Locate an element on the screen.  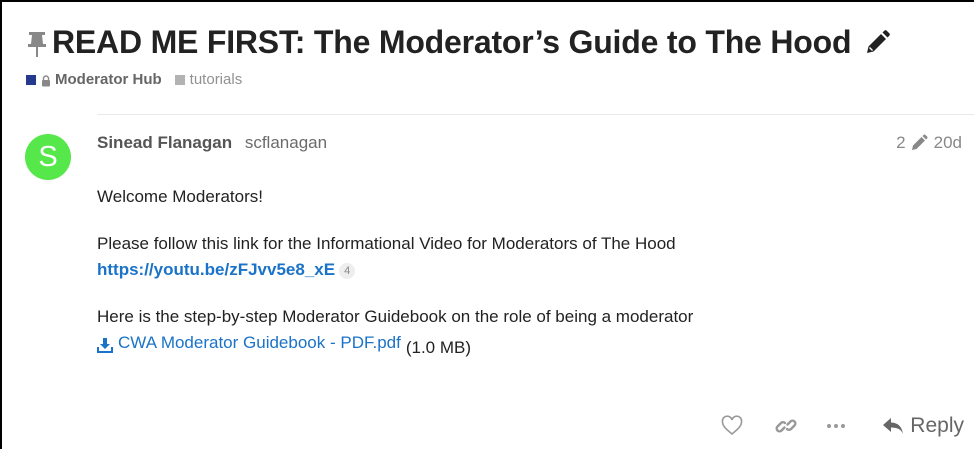
edit-history-pencil-icon is located at coordinates (919, 143).